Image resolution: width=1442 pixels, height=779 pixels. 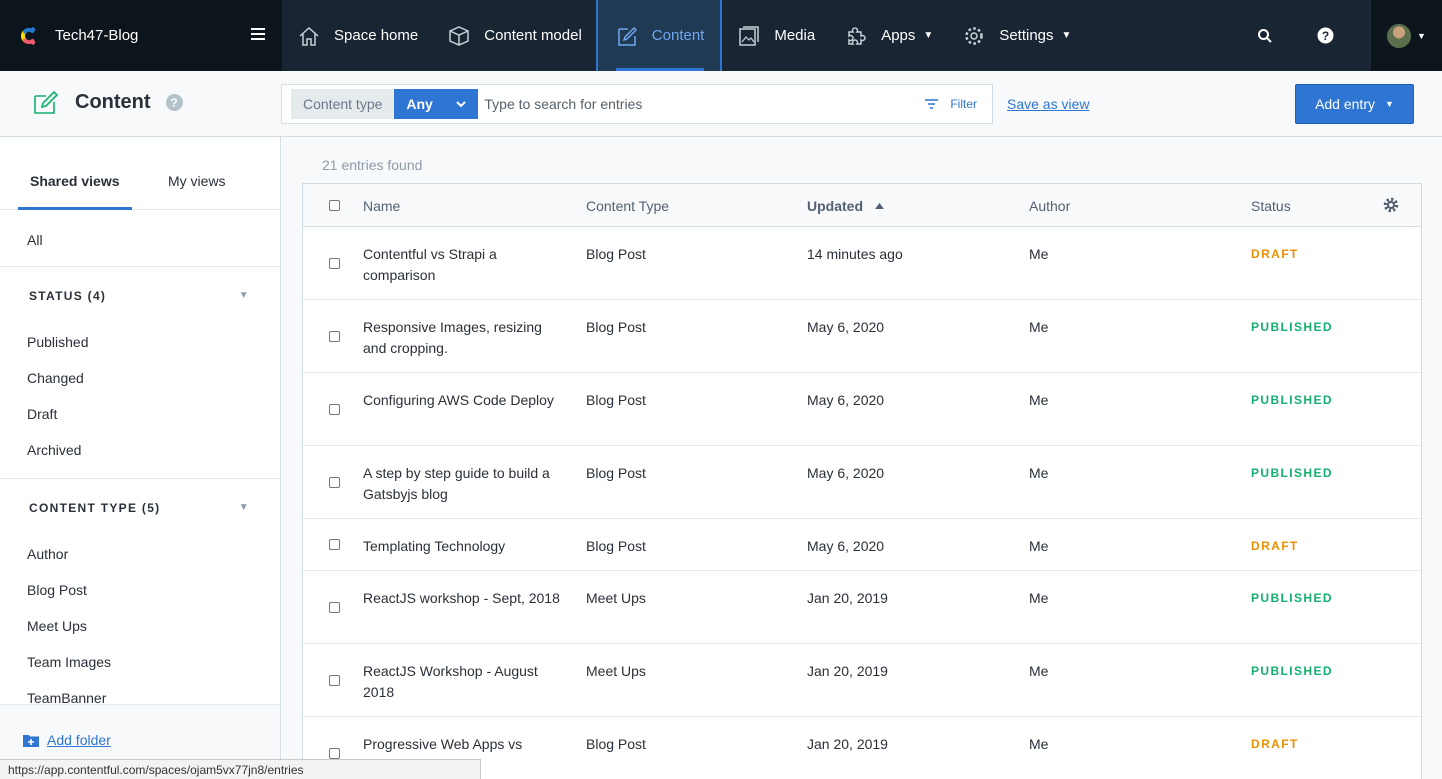 I want to click on status-group-header: STATUS (4) ▼, so click(x=140, y=295).